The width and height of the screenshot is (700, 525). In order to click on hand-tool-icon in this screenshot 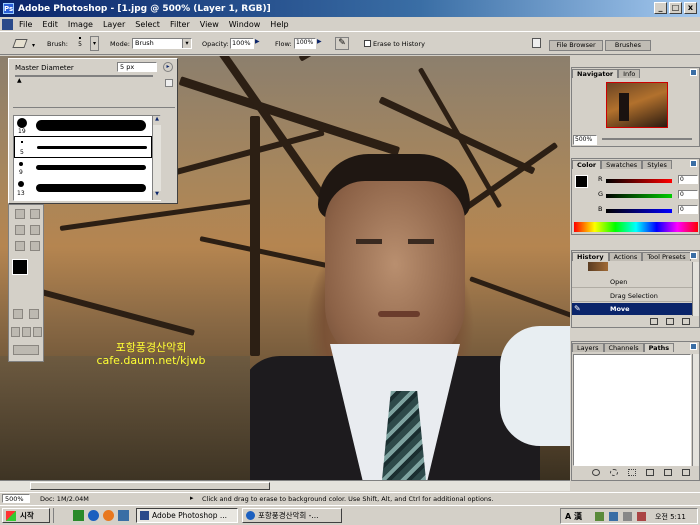, I will do `click(20, 246)`.